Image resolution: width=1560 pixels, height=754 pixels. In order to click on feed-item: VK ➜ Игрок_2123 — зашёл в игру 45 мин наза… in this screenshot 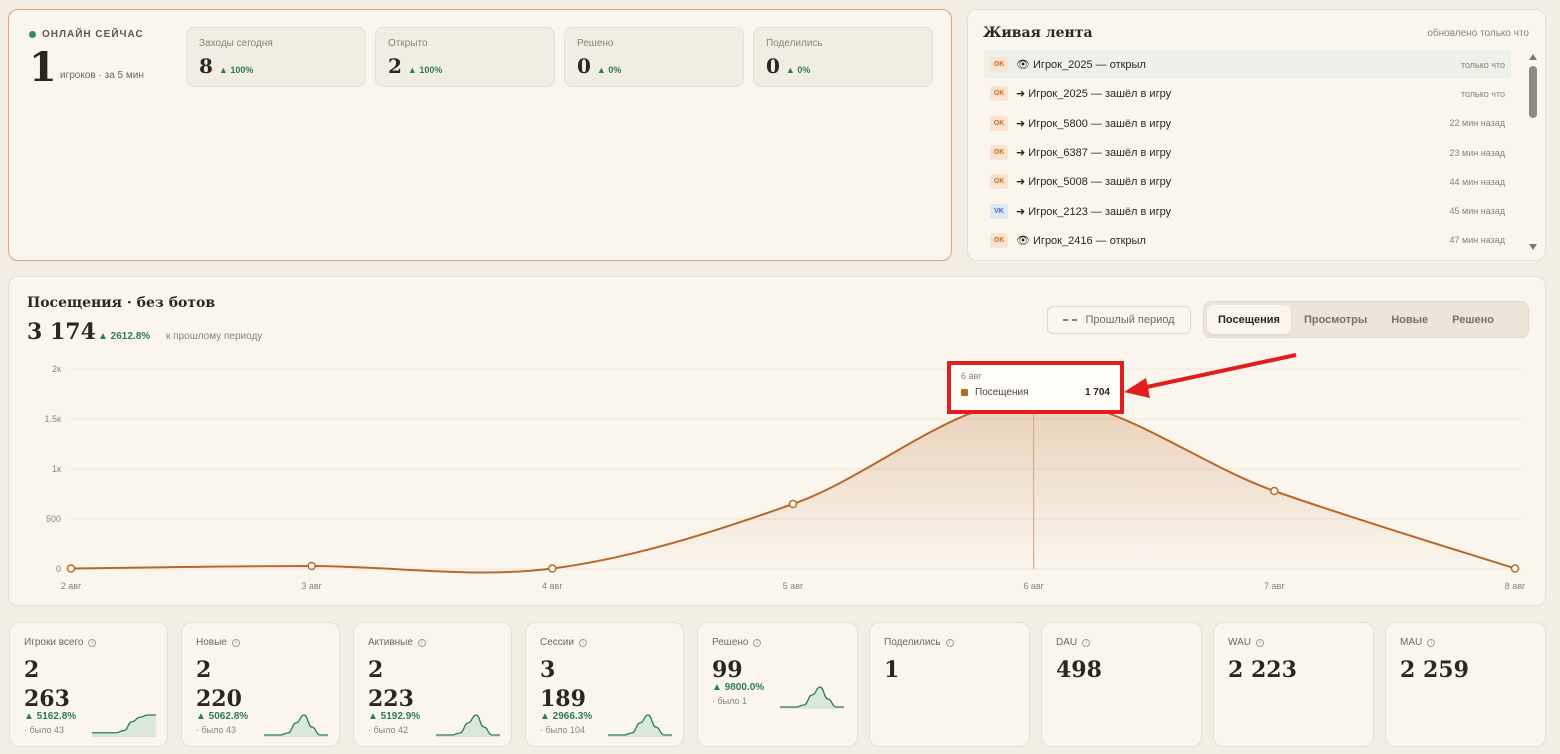, I will do `click(1247, 210)`.